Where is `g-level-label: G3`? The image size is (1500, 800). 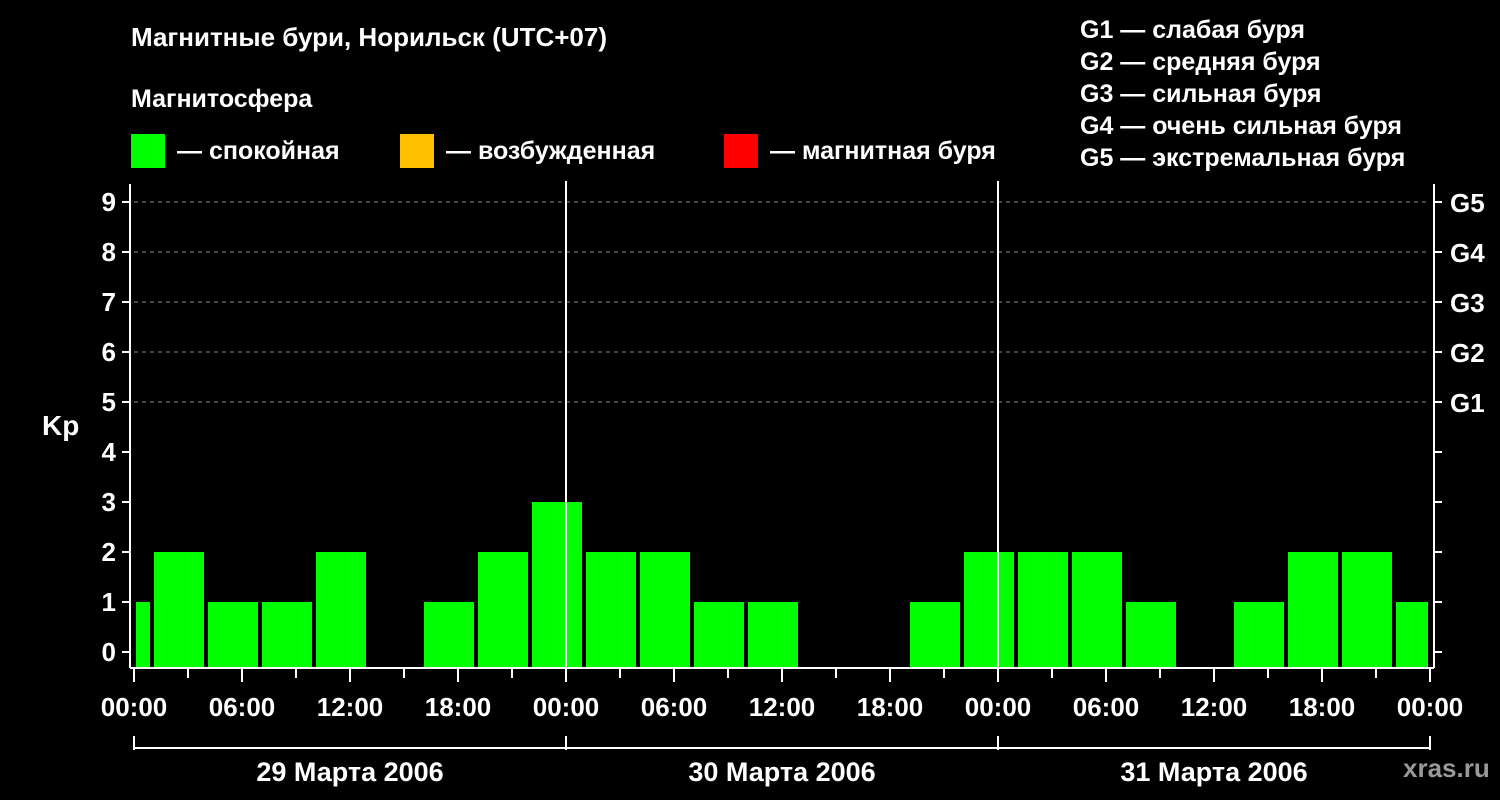
g-level-label: G3 is located at coordinates (1467, 303).